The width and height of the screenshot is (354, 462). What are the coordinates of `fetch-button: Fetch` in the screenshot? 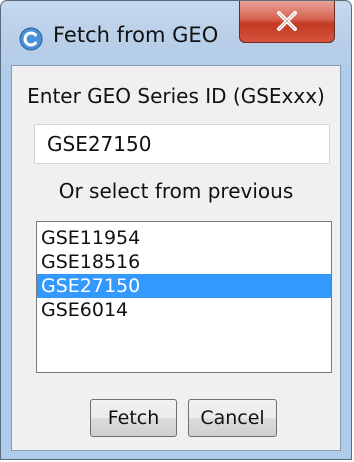 It's located at (133, 418).